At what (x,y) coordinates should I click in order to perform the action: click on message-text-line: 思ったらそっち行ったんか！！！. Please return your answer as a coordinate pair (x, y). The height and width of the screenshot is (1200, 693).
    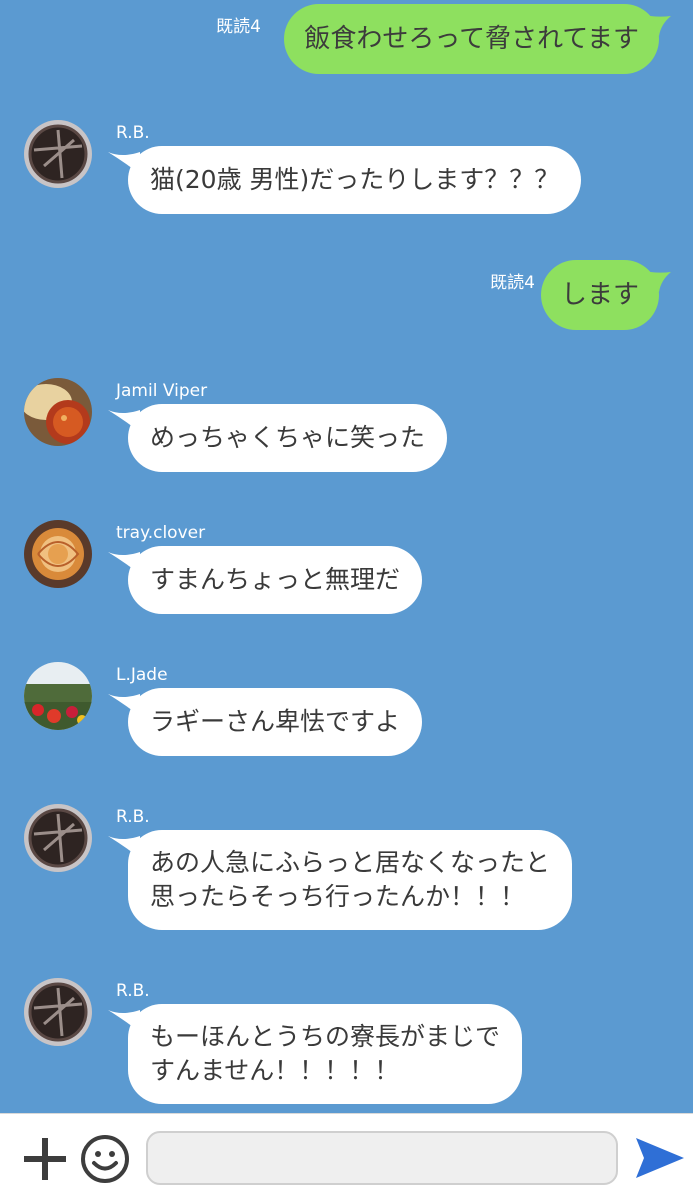
    Looking at the image, I should click on (338, 896).